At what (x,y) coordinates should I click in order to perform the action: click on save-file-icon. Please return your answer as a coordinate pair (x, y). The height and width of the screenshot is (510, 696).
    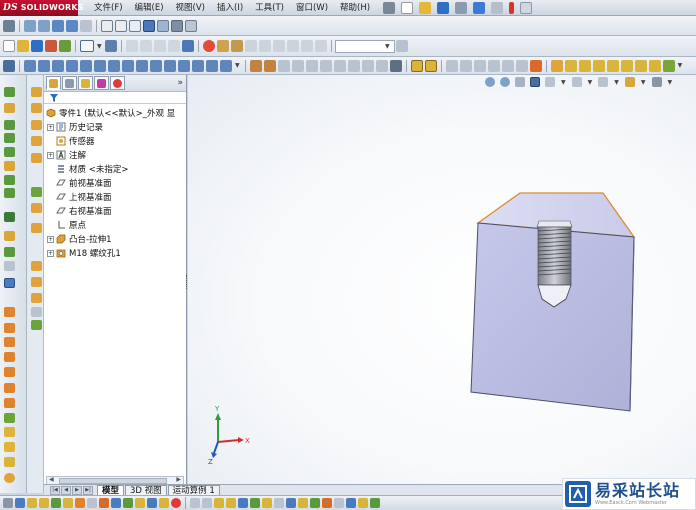
    Looking at the image, I should click on (37, 46).